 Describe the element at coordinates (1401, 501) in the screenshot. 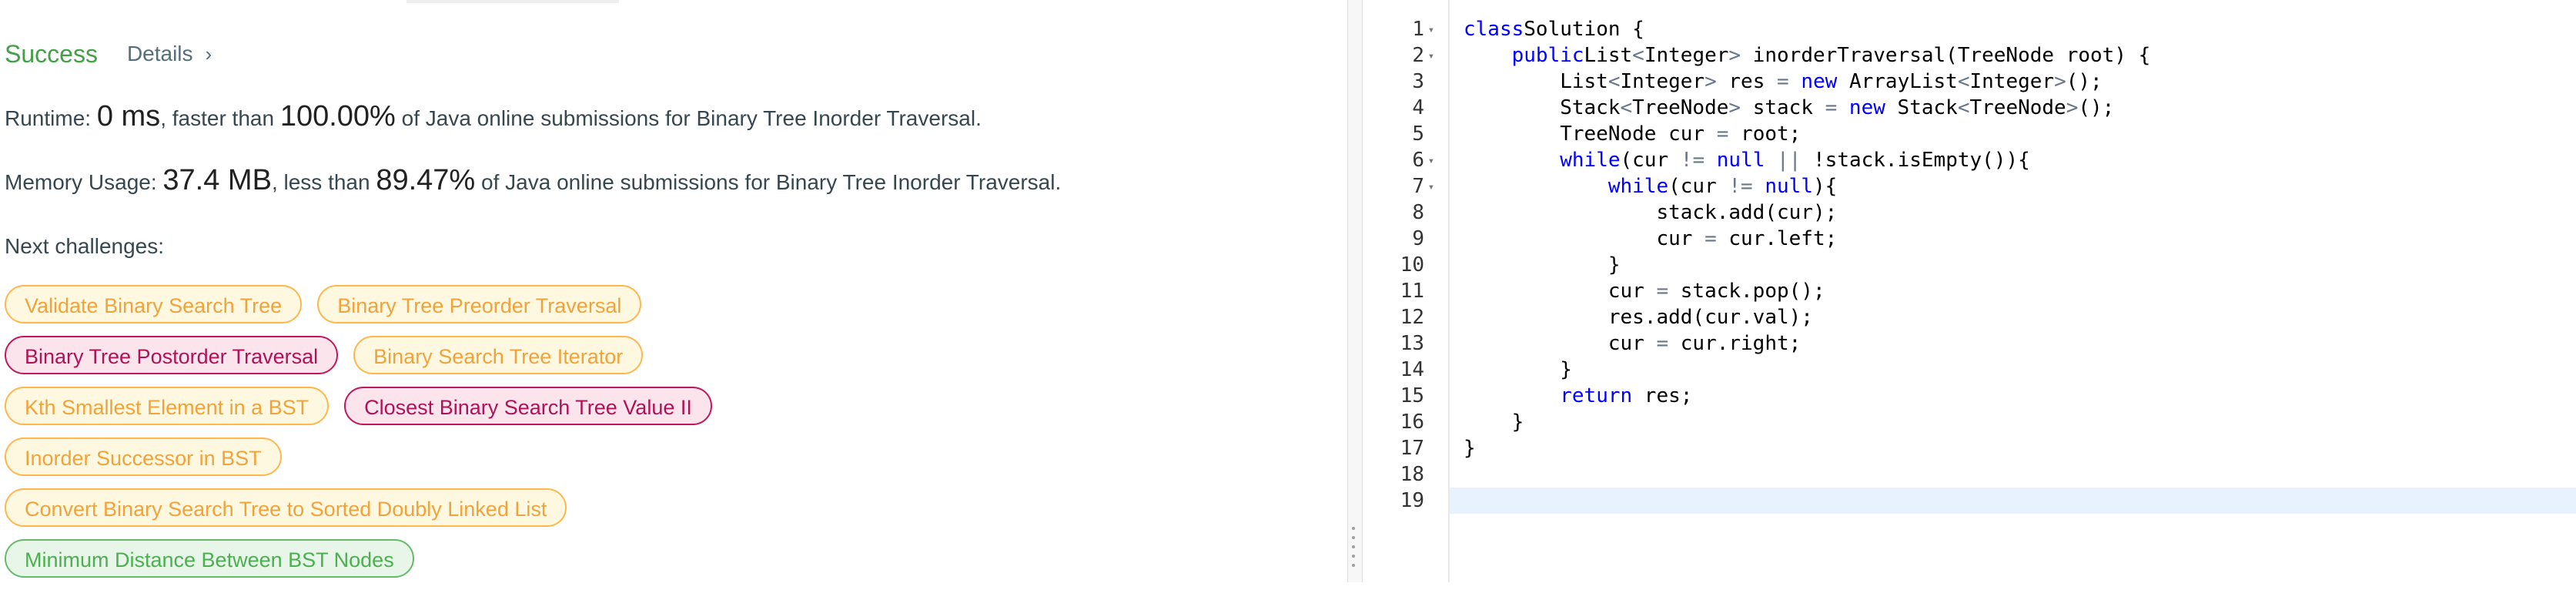

I see `line-number: 19` at that location.